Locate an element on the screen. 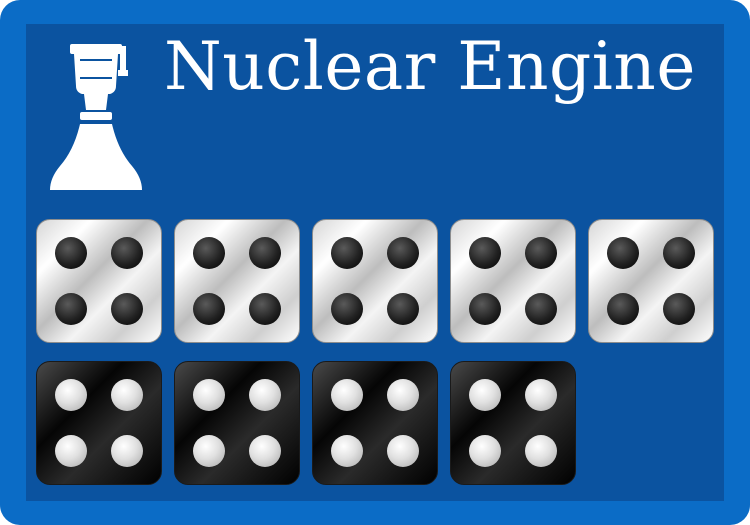  rocket-nozzle-icon is located at coordinates (96, 117).